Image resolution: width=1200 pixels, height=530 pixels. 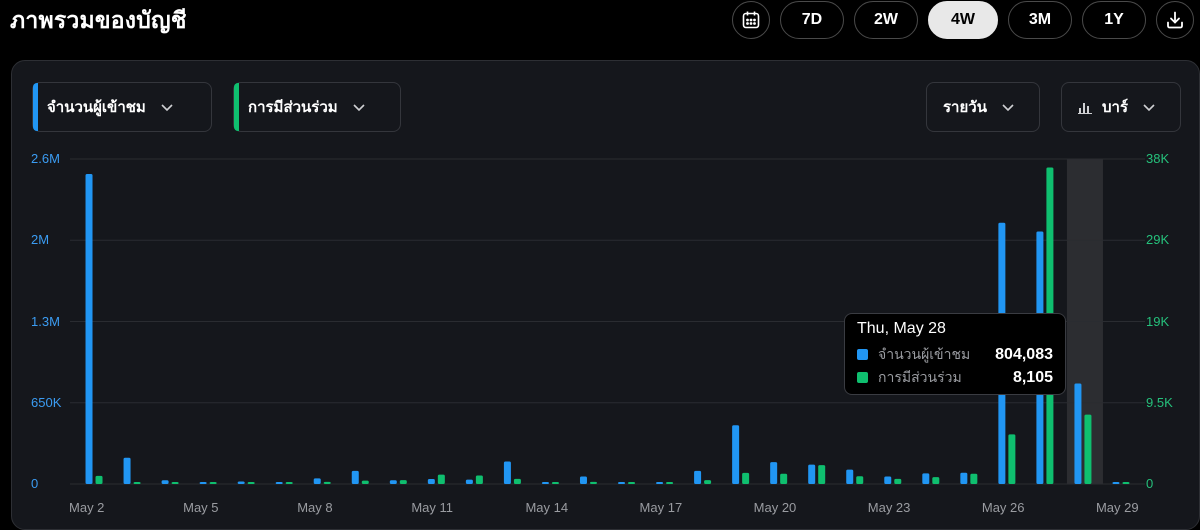 What do you see at coordinates (924, 354) in the screenshot?
I see `tooltip-row-label: จำนวนผู้เข้าชม` at bounding box center [924, 354].